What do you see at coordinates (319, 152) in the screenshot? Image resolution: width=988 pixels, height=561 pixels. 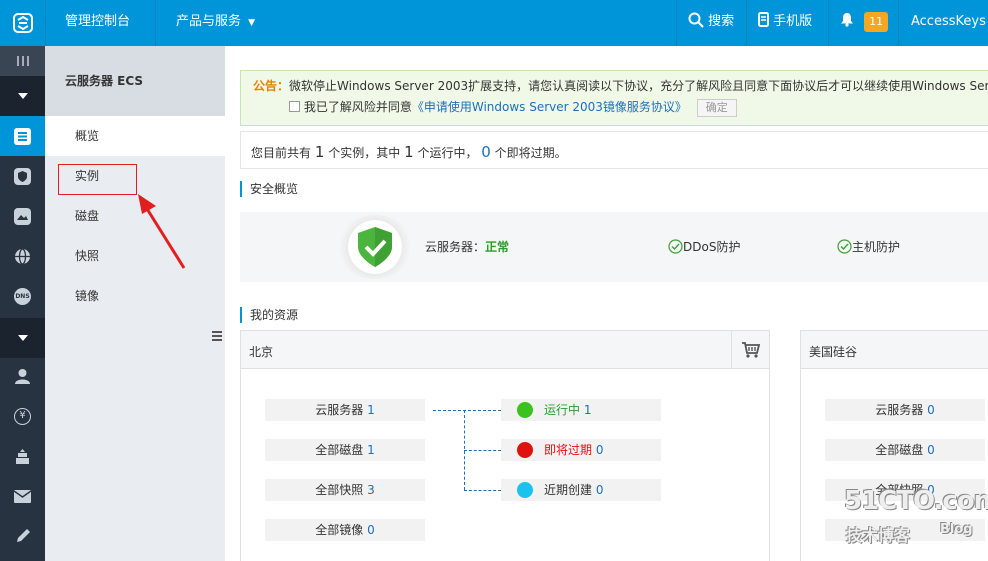 I see `total-instances-count: 1` at bounding box center [319, 152].